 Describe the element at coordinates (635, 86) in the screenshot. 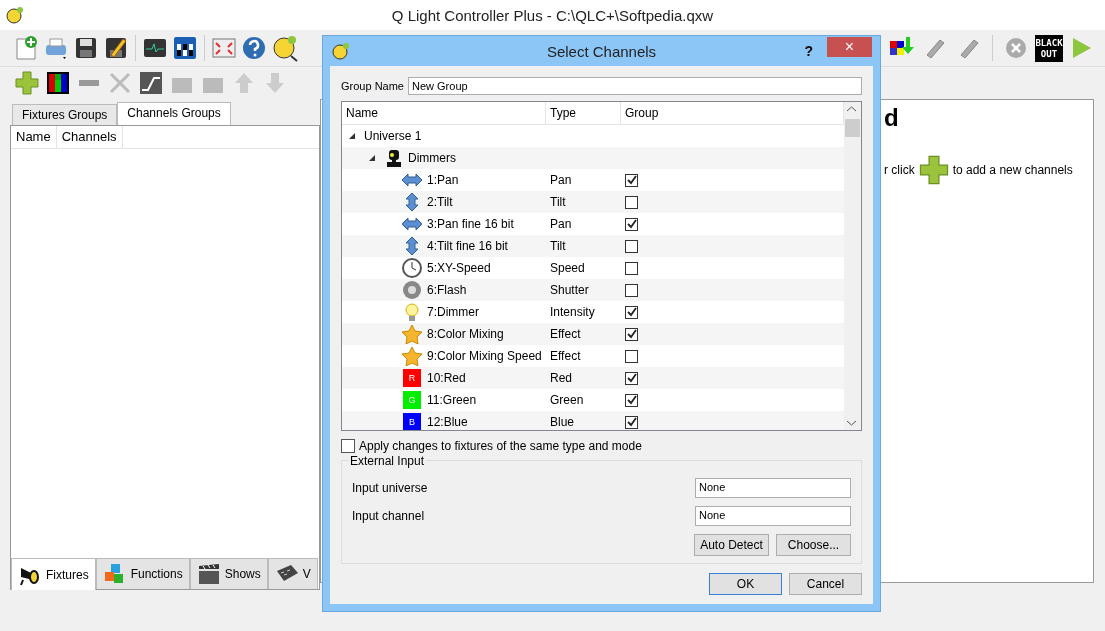

I see `group-name-field: New Group` at that location.